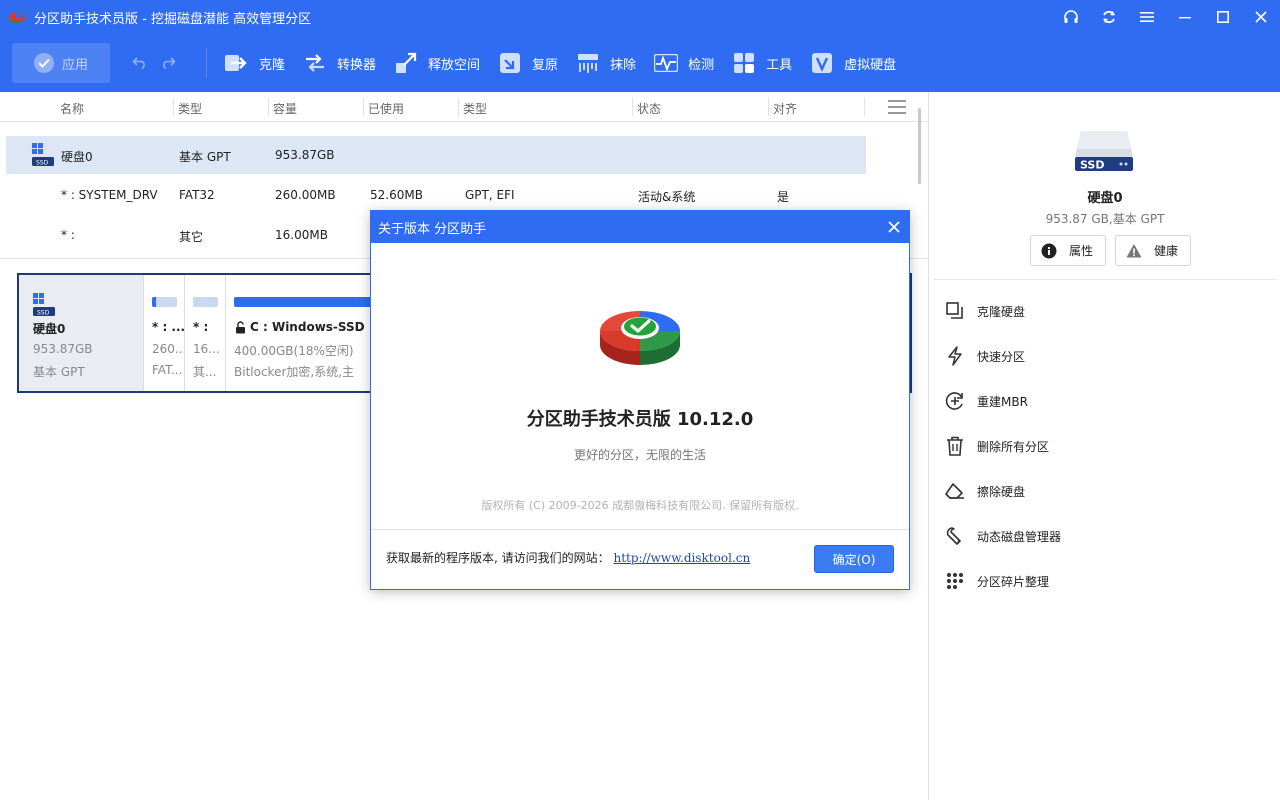  I want to click on wrench-icon, so click(955, 536).